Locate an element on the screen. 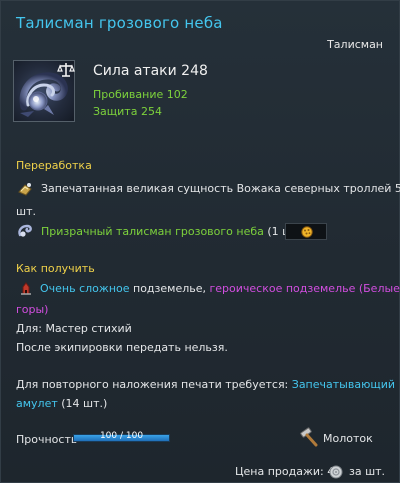  reseal-item-link-cont: амулет is located at coordinates (37, 403).